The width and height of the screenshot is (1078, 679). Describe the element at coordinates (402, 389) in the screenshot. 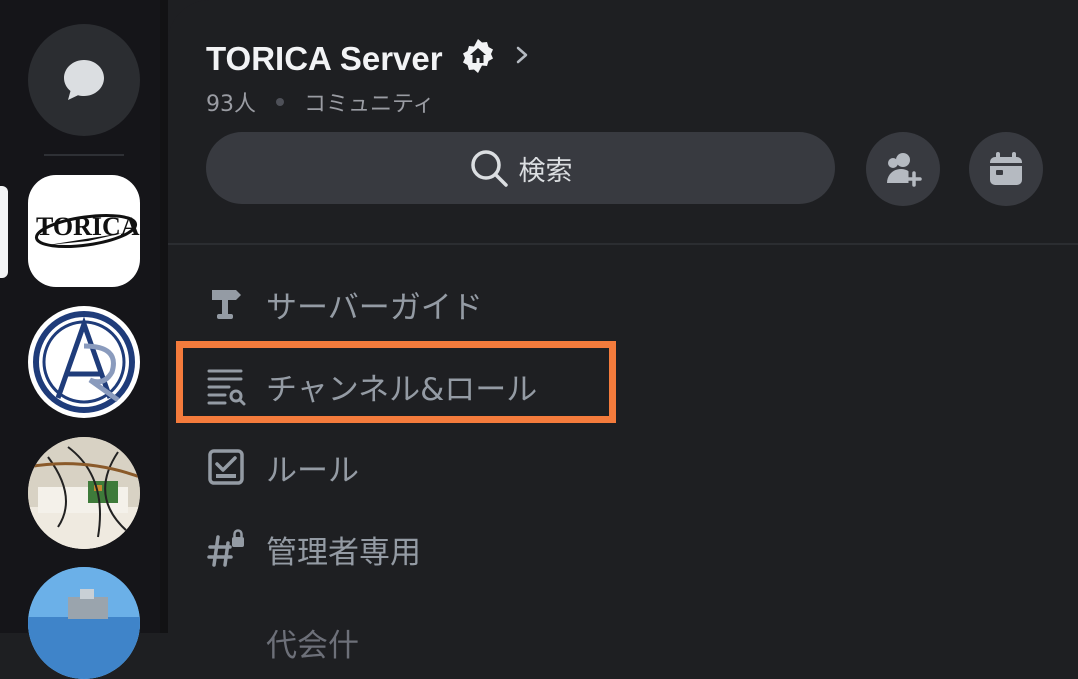

I see `nav-item-label: チャンネル&ロール` at that location.